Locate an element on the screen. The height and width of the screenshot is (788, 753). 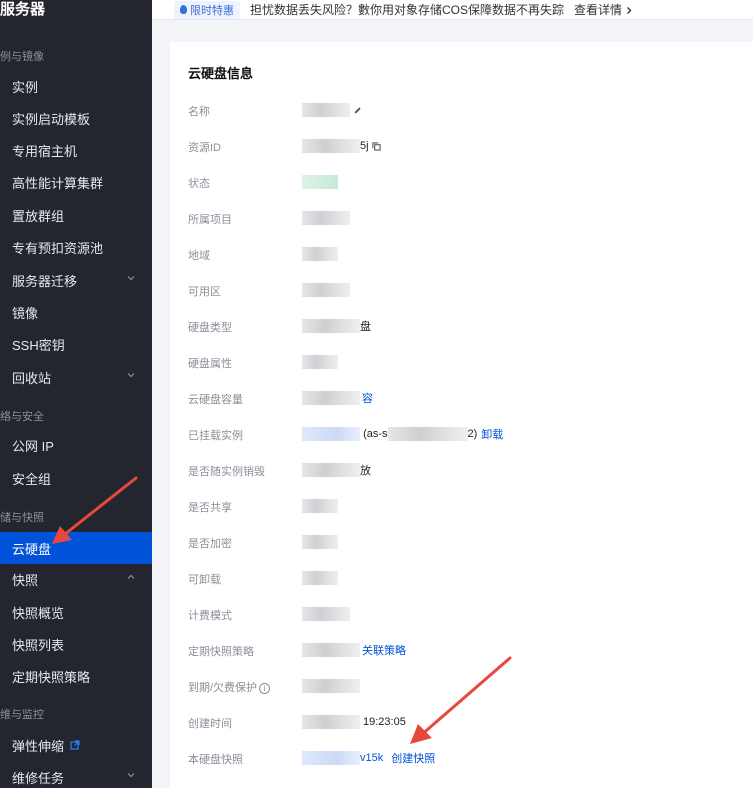
row-label: 资源ID is located at coordinates (204, 148).